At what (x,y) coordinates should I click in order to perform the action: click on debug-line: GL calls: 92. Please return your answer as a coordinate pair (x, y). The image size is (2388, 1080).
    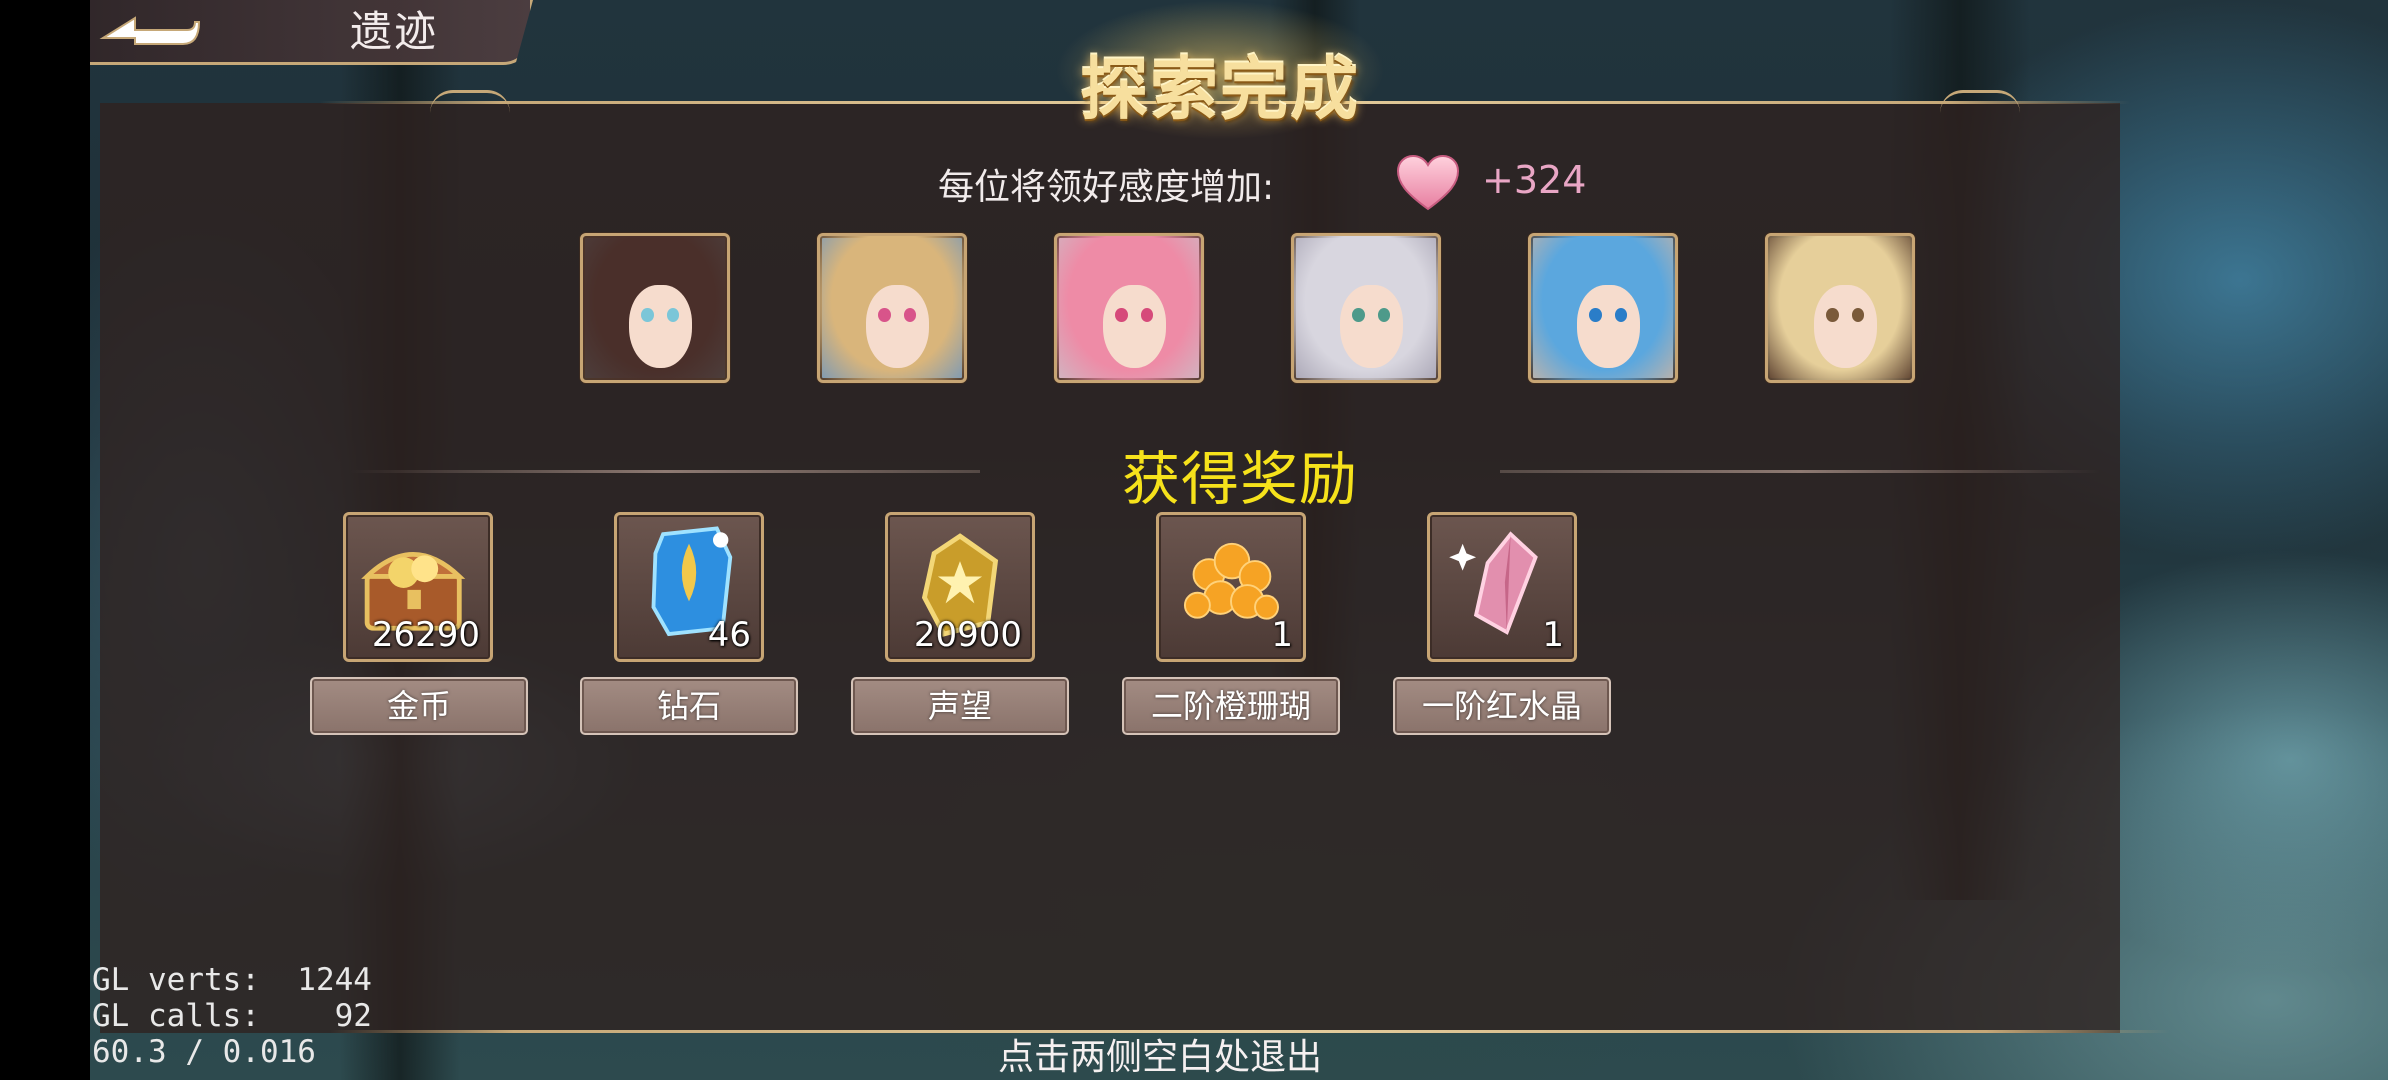
    Looking at the image, I should click on (232, 1016).